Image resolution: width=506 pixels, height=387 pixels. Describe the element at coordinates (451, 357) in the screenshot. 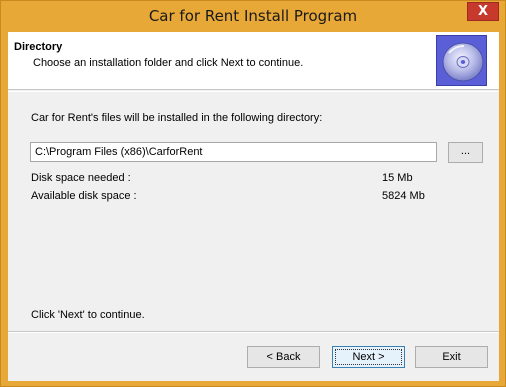

I see `exit-button: Exit` at that location.